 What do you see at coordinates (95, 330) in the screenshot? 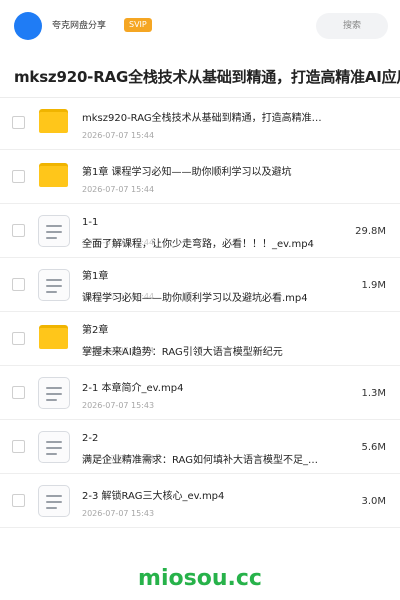
I see `item-name: 第2章` at bounding box center [95, 330].